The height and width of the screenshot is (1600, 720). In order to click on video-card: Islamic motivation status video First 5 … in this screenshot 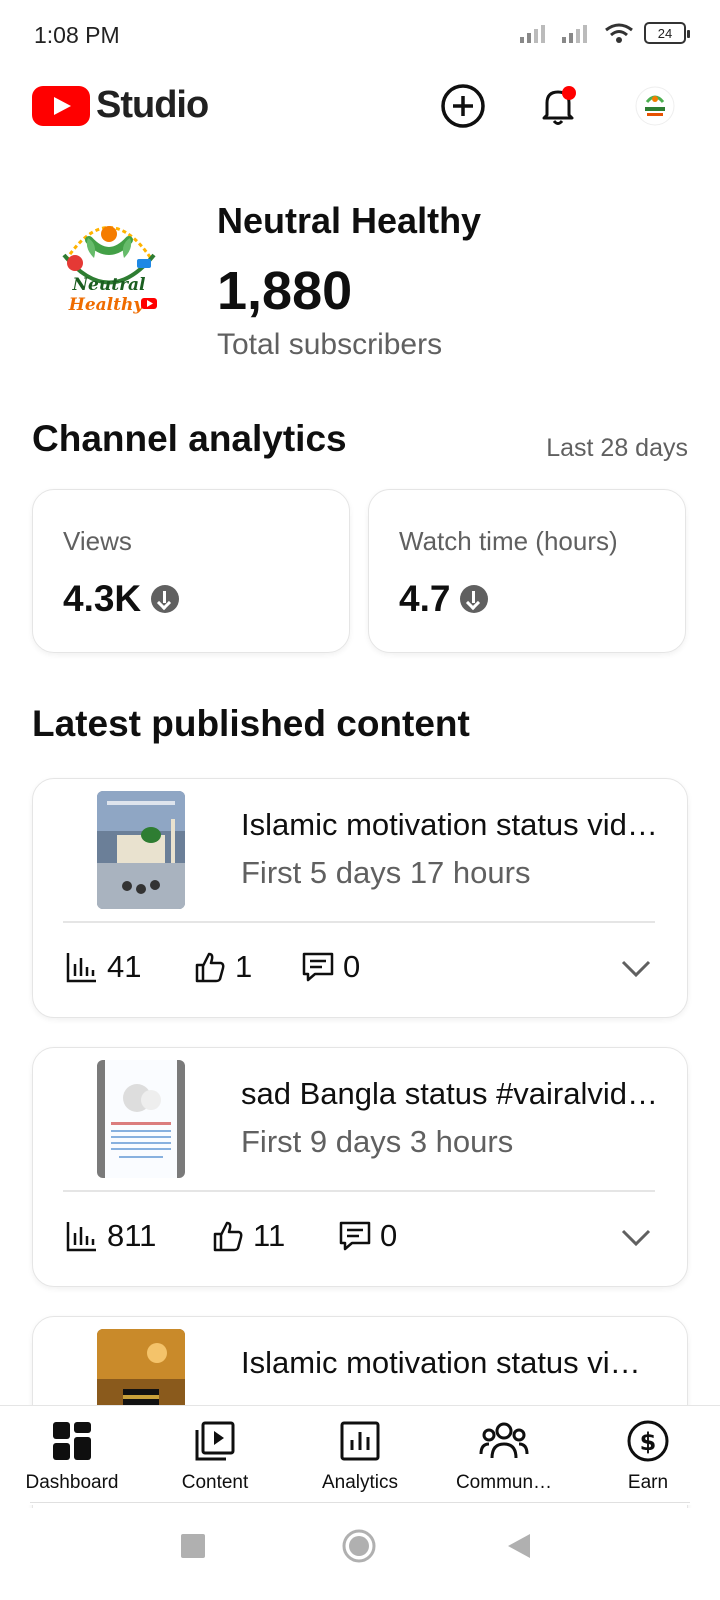, I will do `click(360, 898)`.